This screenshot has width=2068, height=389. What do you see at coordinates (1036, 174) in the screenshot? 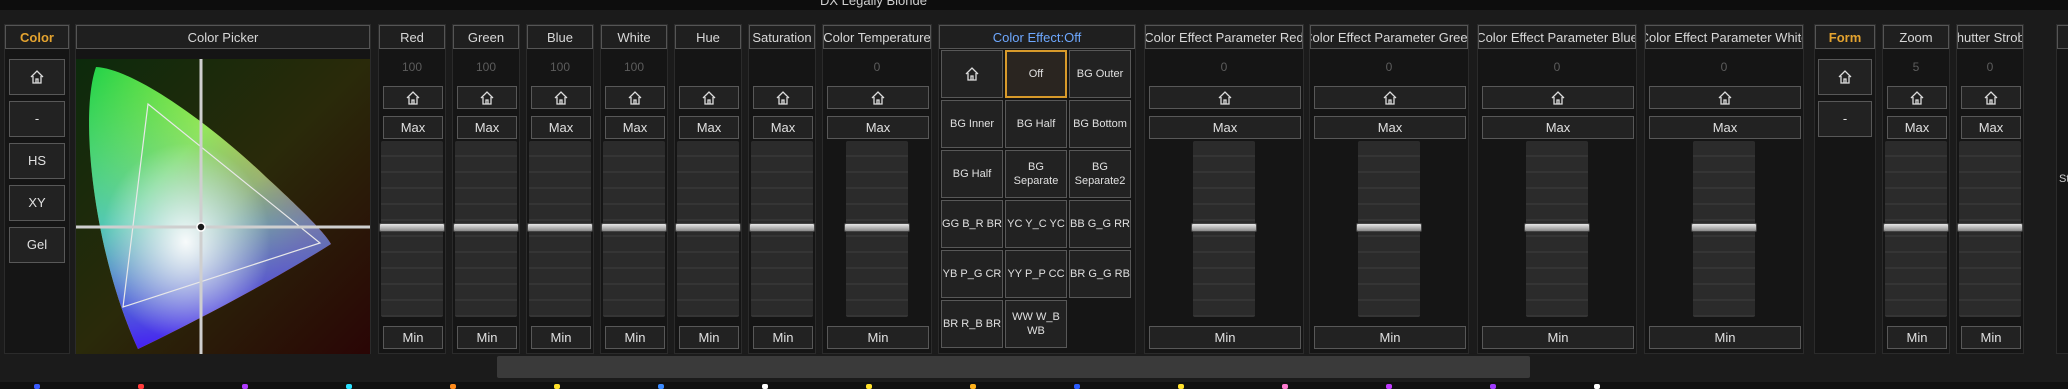
I see `color-effect-option: BG Separate` at bounding box center [1036, 174].